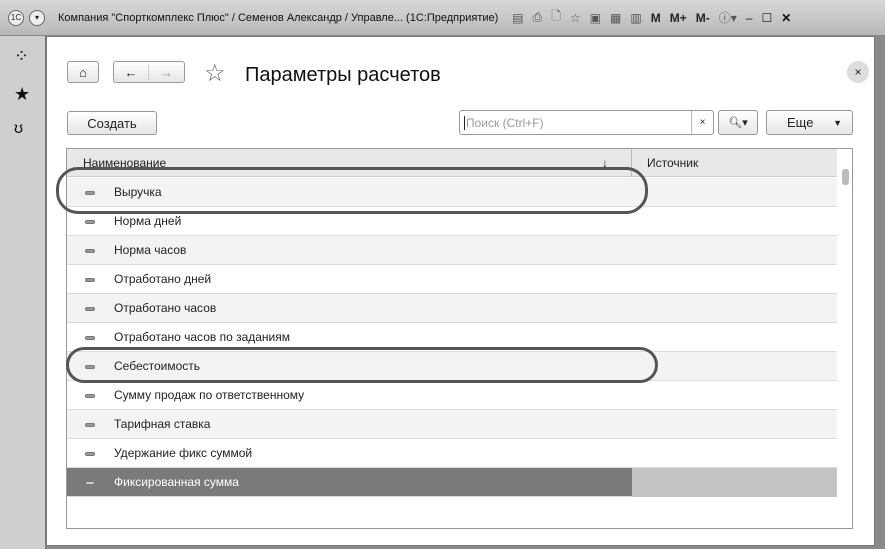 This screenshot has height=549, width=885. What do you see at coordinates (452, 337) in the screenshot?
I see `table-row: Отработано часов по заданиям` at bounding box center [452, 337].